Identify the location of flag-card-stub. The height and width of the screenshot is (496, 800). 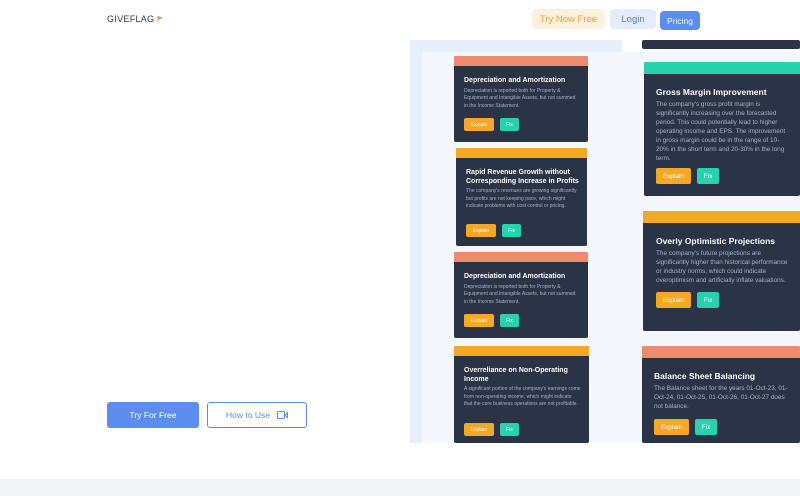
(721, 44).